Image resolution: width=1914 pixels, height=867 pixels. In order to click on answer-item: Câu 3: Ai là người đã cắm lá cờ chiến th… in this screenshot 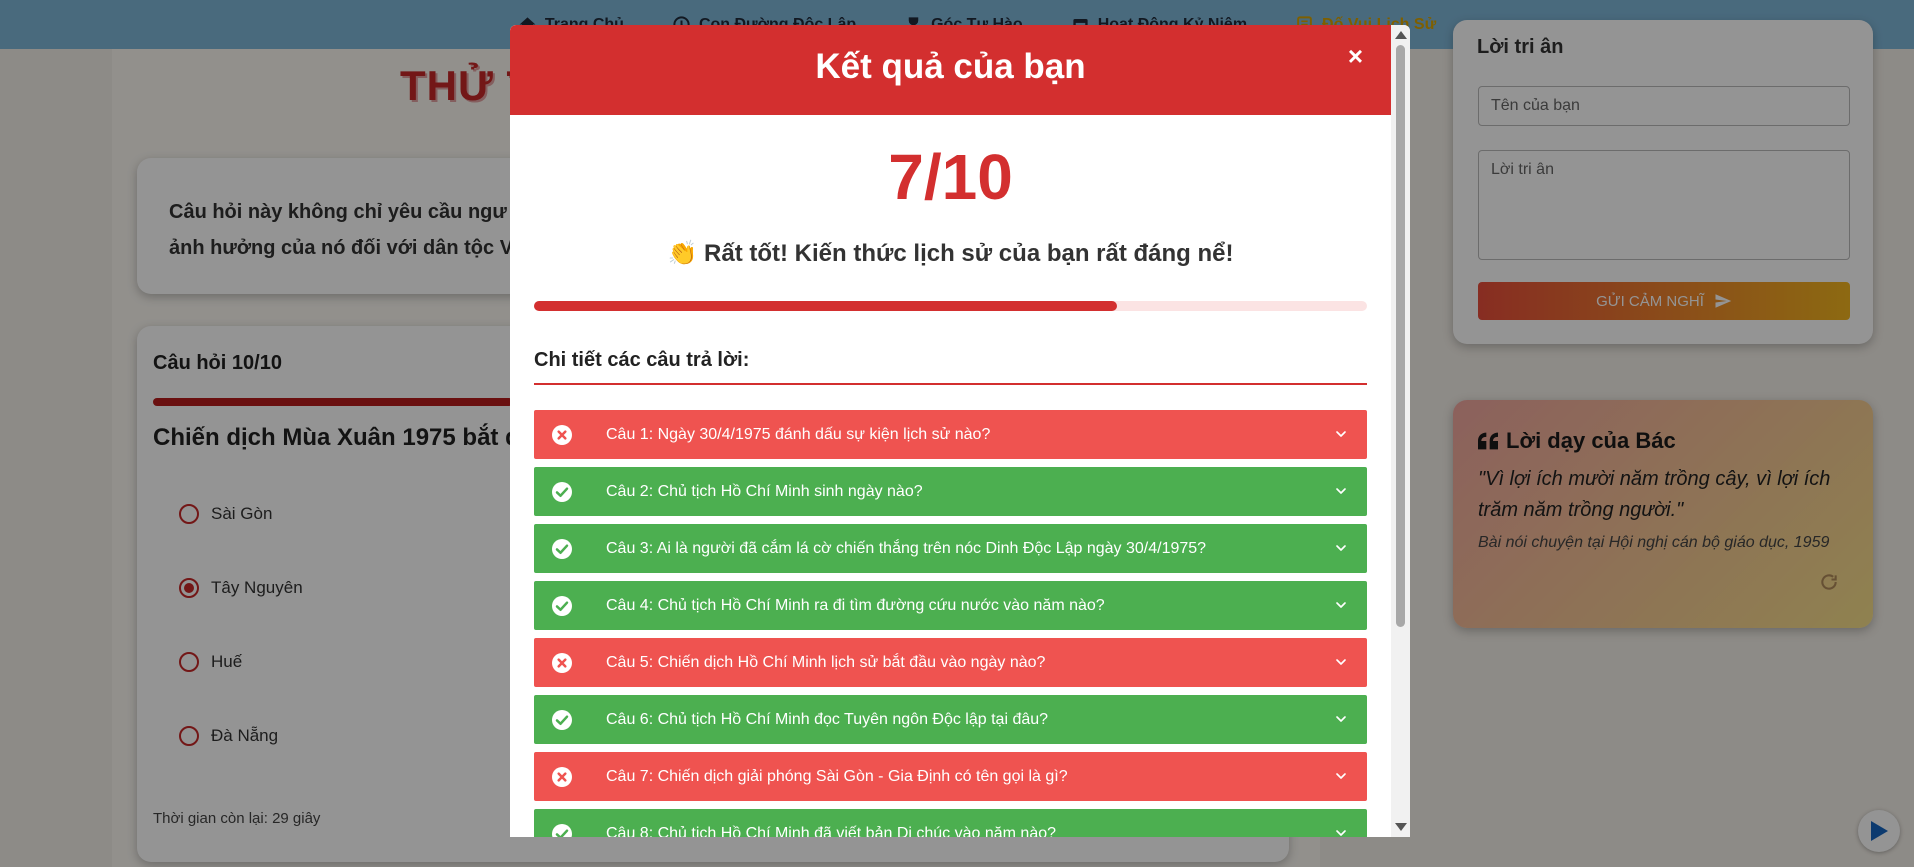, I will do `click(950, 548)`.